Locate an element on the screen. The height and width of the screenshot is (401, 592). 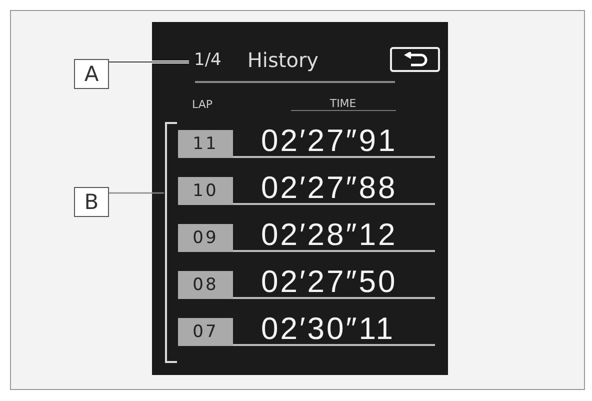
column-header: LAP is located at coordinates (202, 104).